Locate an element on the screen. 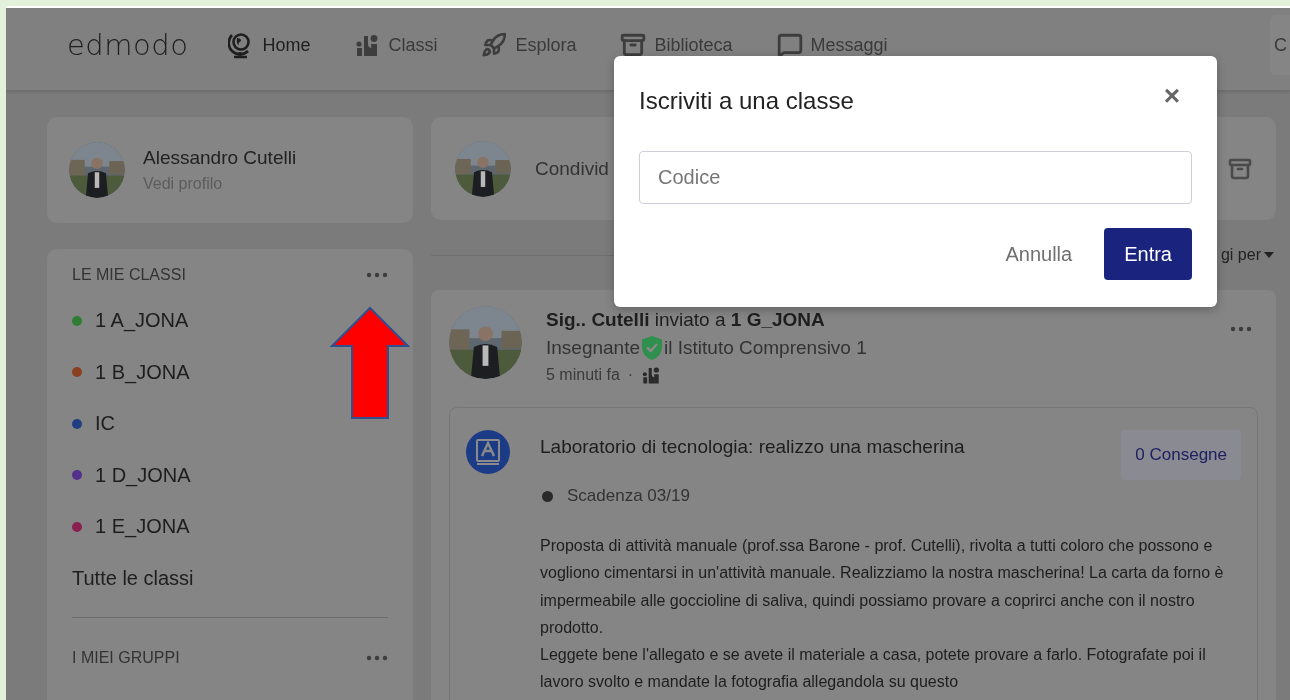  code-input-field: Codice is located at coordinates (915, 177).